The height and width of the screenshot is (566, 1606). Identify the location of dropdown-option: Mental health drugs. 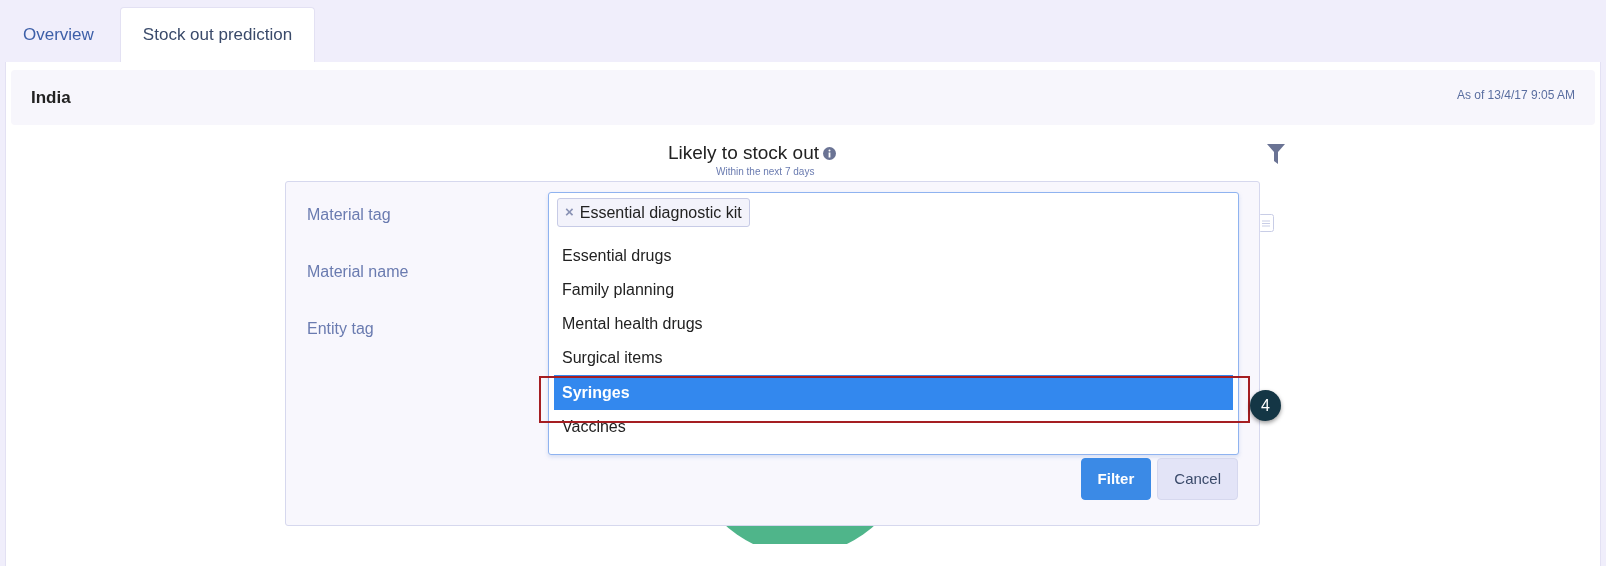
(893, 324).